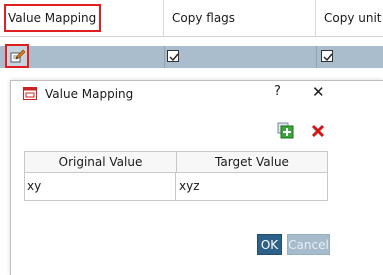 This screenshot has width=383, height=275. What do you see at coordinates (89, 94) in the screenshot?
I see `dialog-title: Value Mapping` at bounding box center [89, 94].